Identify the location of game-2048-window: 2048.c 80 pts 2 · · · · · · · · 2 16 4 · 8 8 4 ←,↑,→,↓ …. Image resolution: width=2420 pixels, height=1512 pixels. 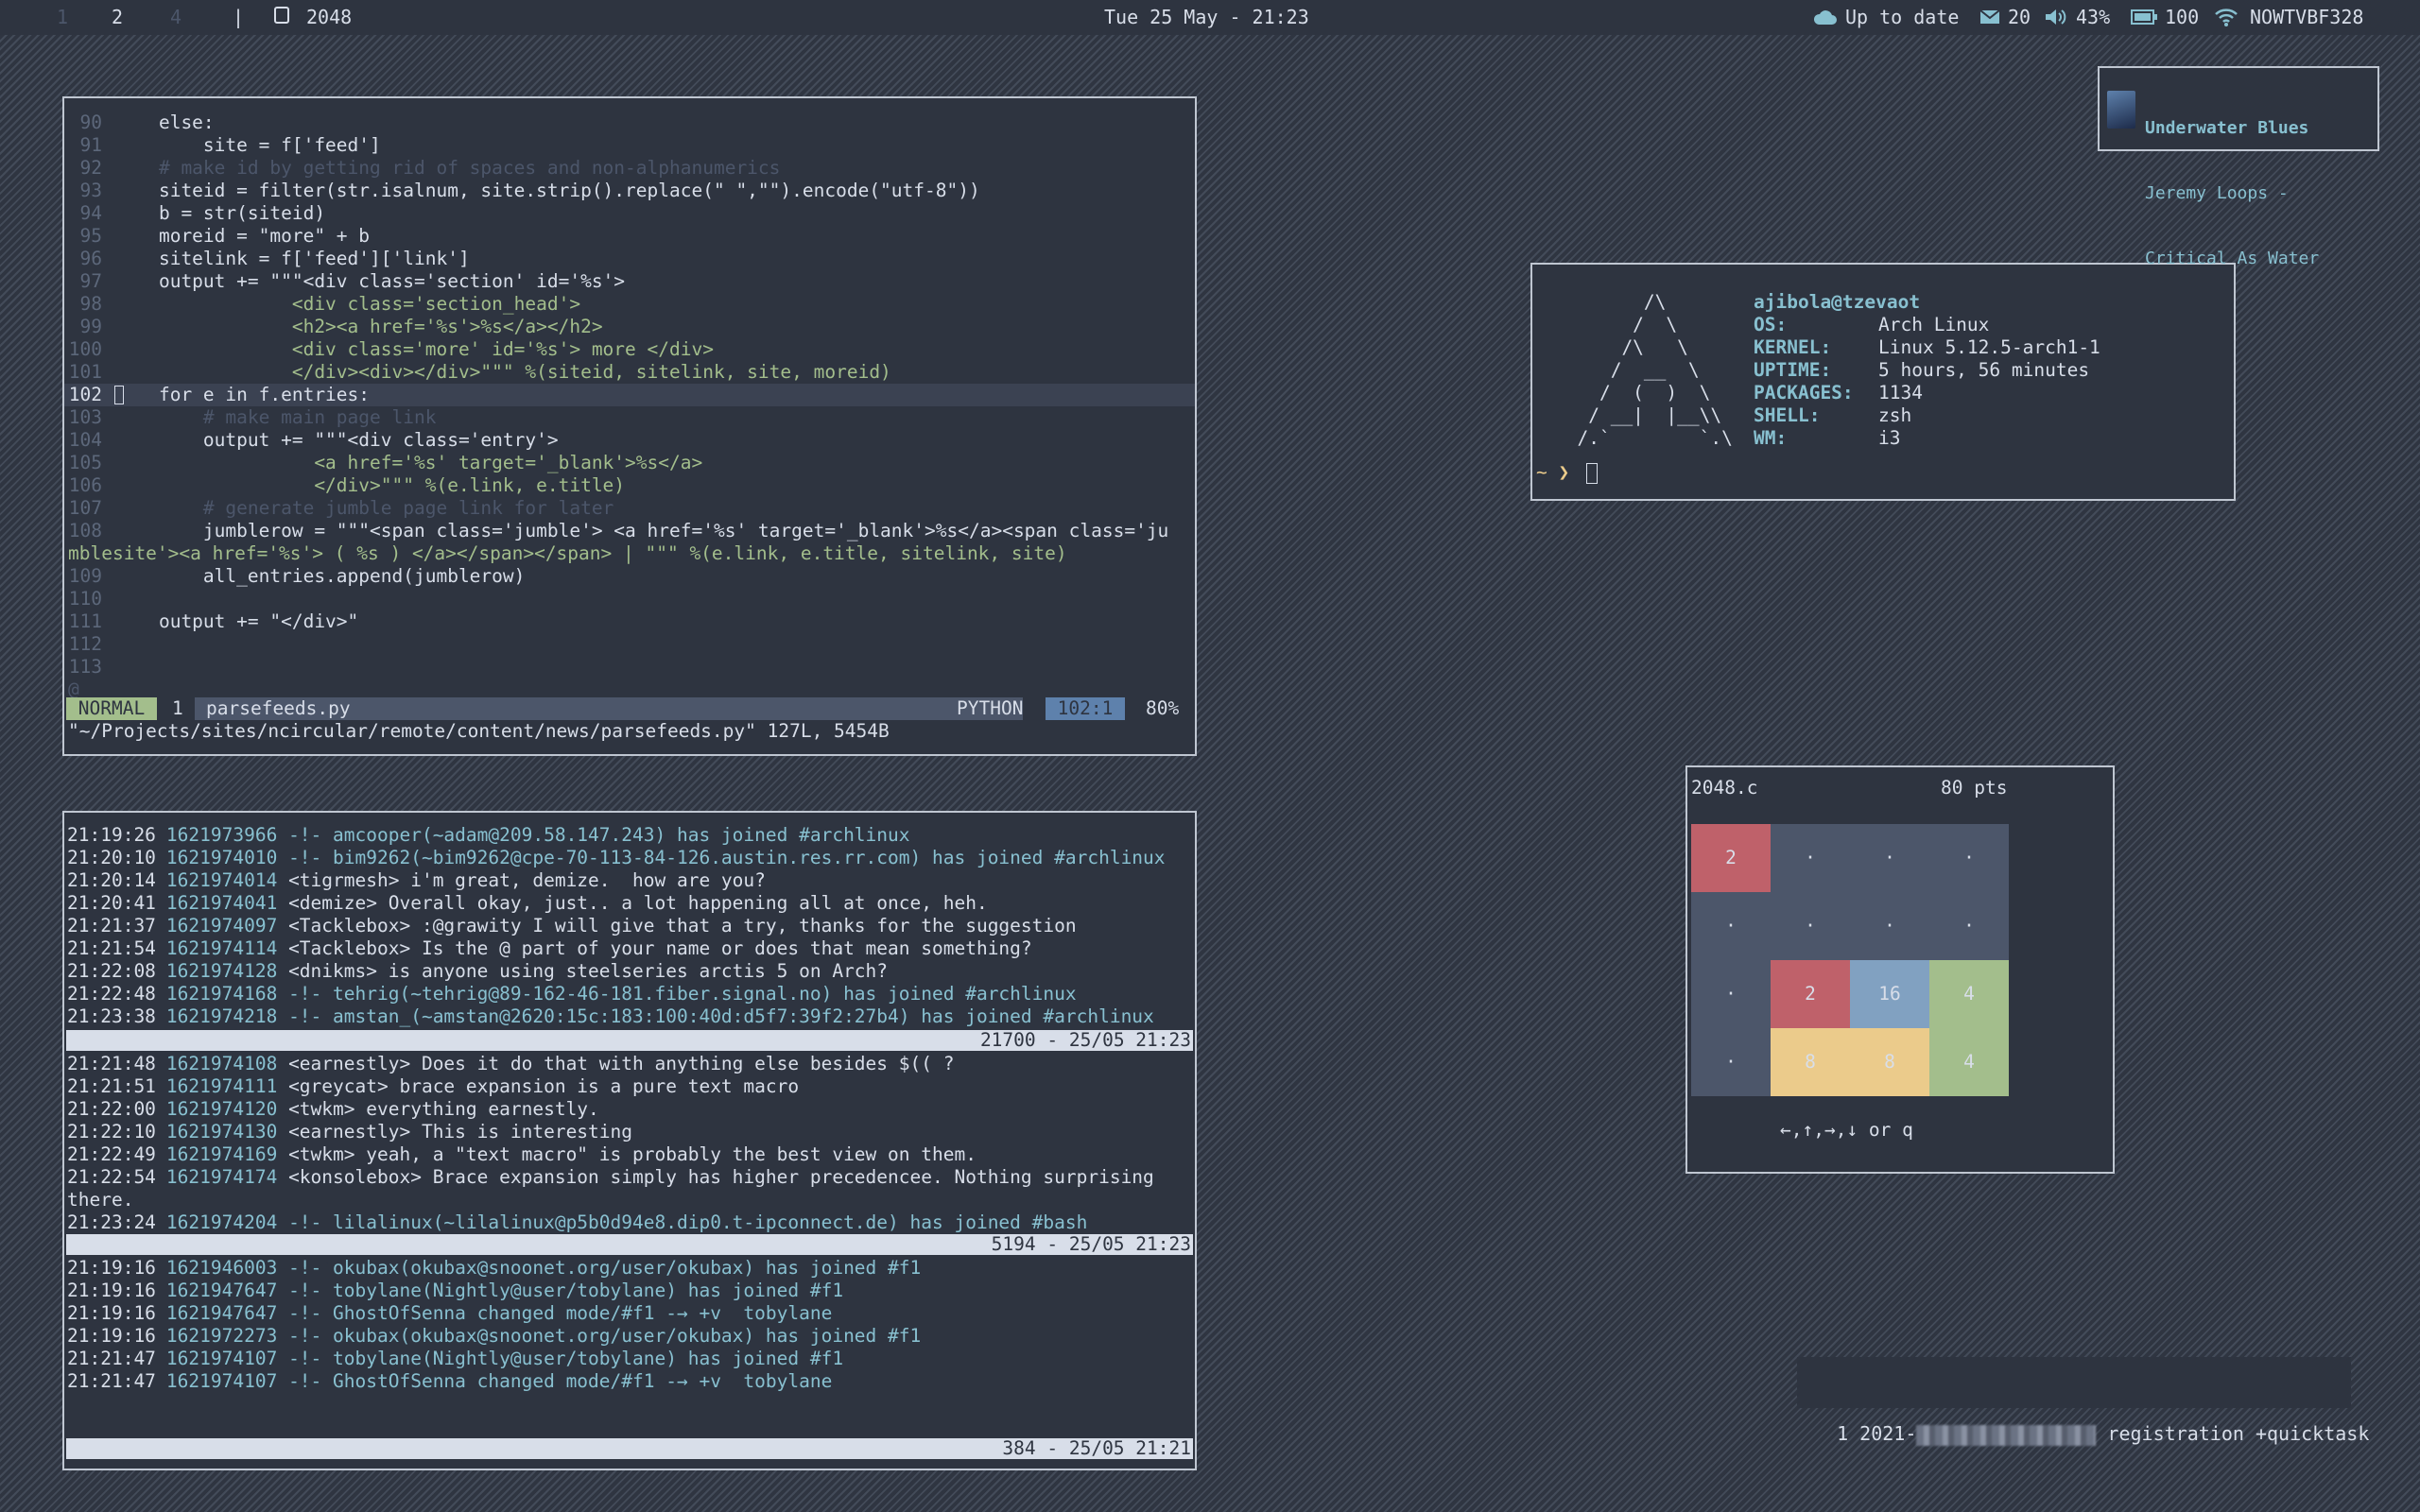
(1900, 969).